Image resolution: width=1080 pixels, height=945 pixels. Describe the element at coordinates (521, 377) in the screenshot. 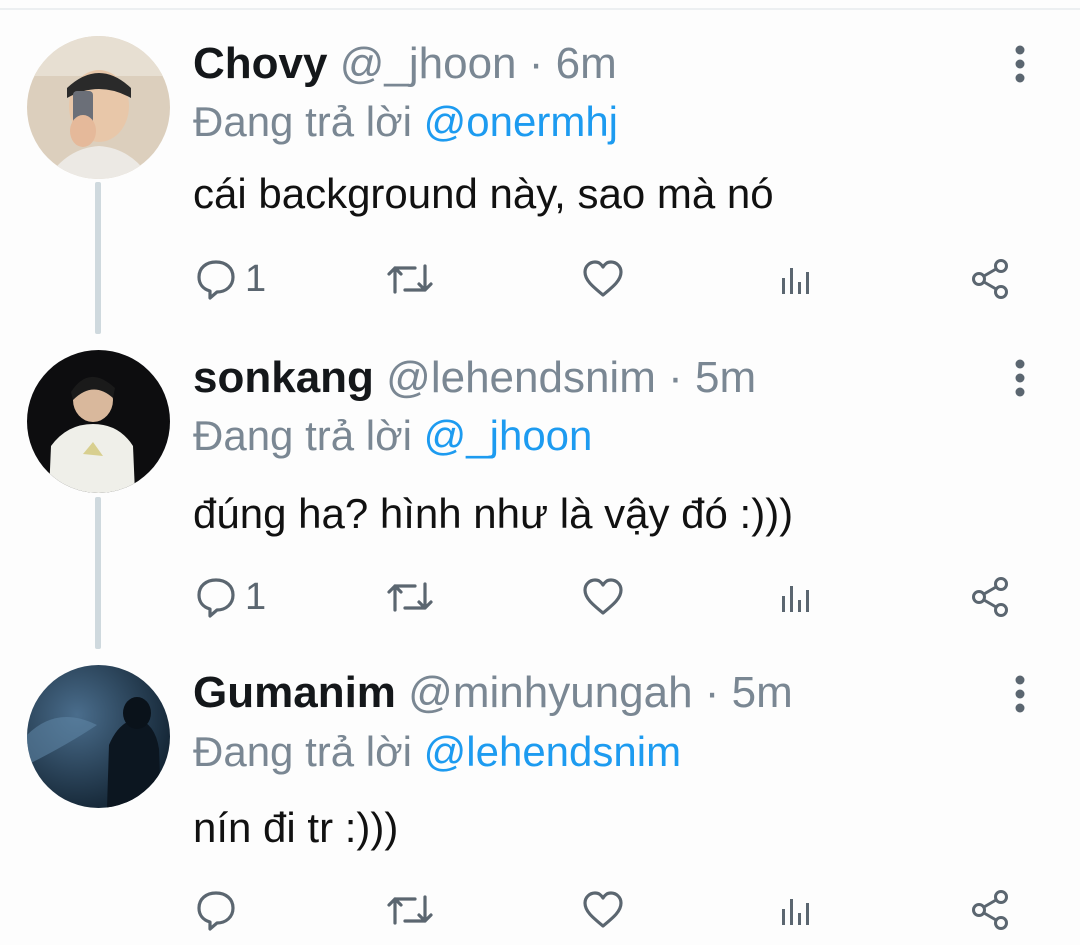

I see `user-handle: @lehendsnim` at that location.